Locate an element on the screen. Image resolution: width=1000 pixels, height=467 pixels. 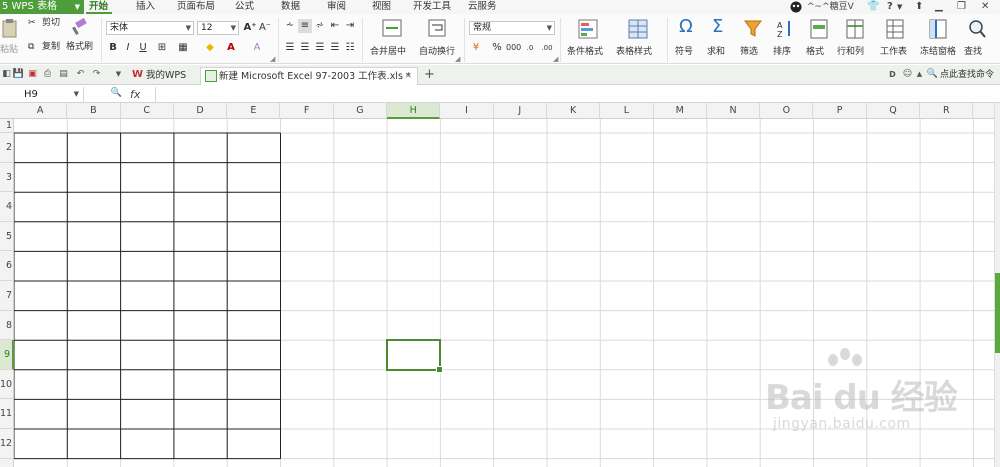
column-header: A is located at coordinates (41, 111).